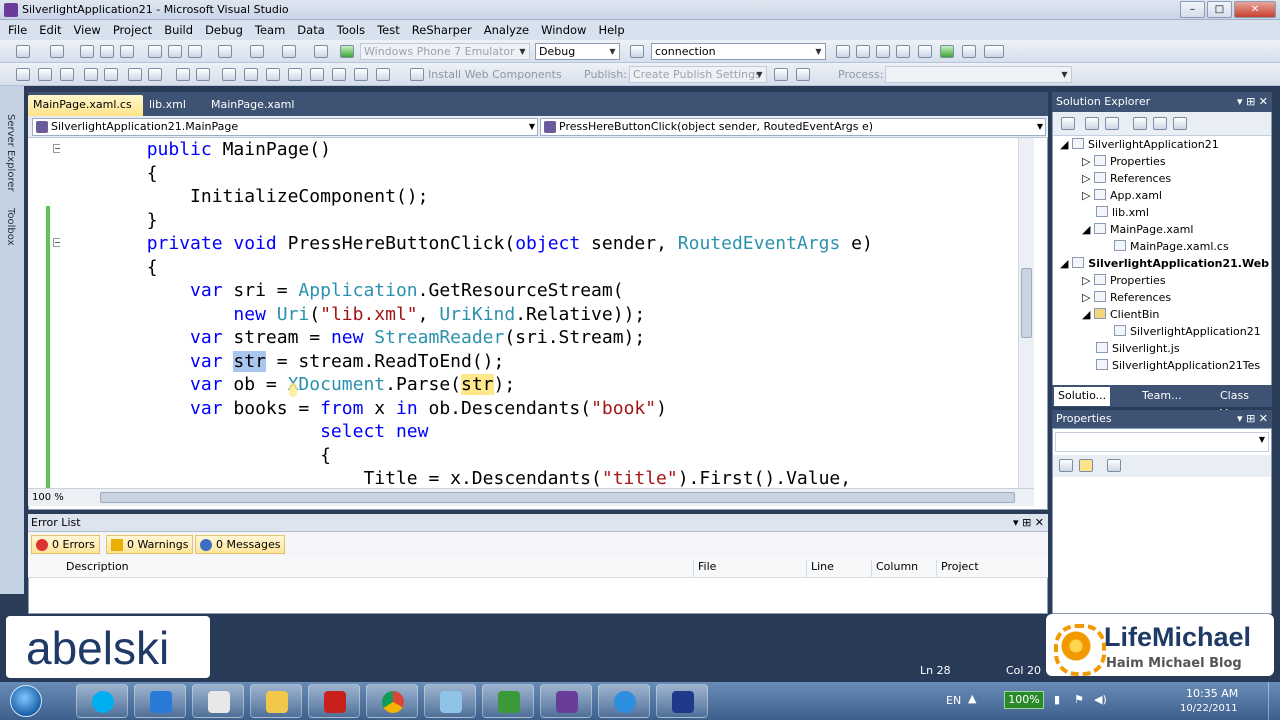 Image resolution: width=1280 pixels, height=720 pixels. I want to click on publish-settings-combo: Create Publish Settings ▼, so click(698, 74).